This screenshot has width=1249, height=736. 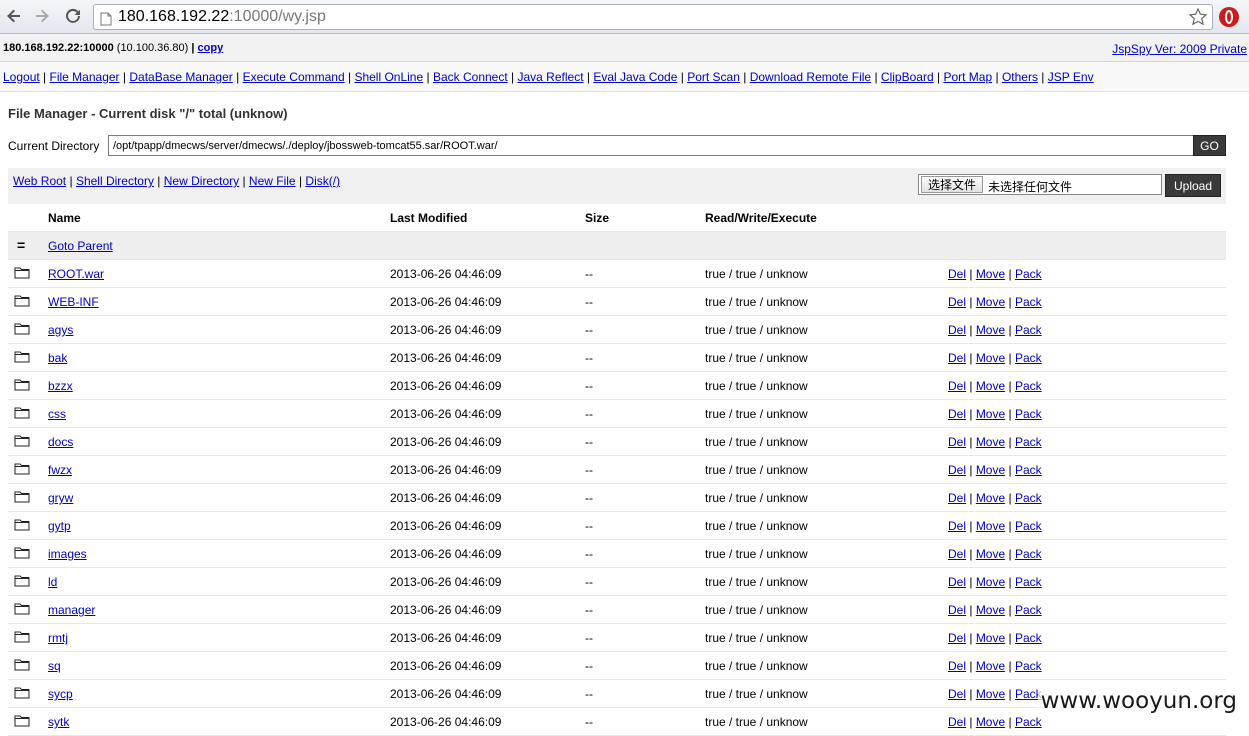 What do you see at coordinates (211, 48) in the screenshot?
I see `copy-link: copy` at bounding box center [211, 48].